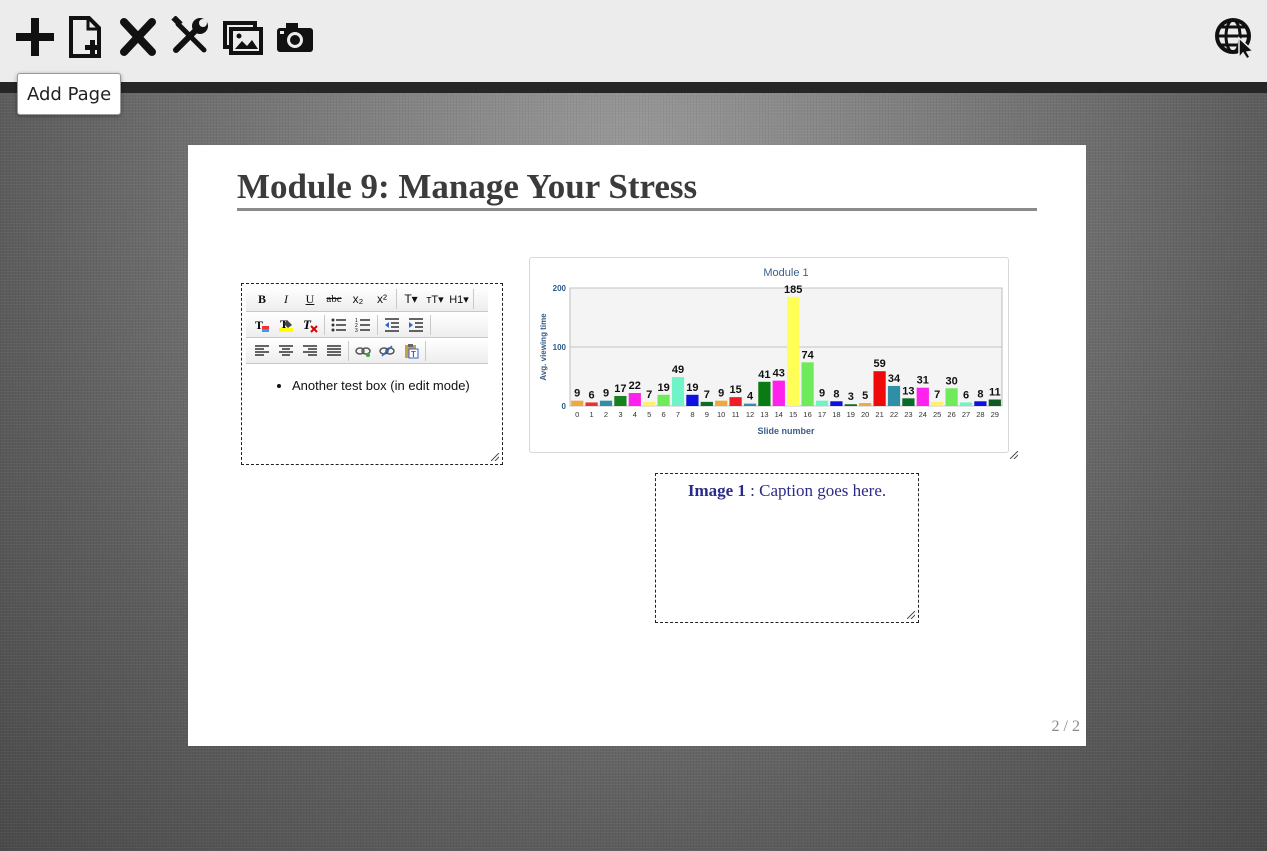 The width and height of the screenshot is (1267, 851). Describe the element at coordinates (764, 375) in the screenshot. I see `data-label: 41` at that location.